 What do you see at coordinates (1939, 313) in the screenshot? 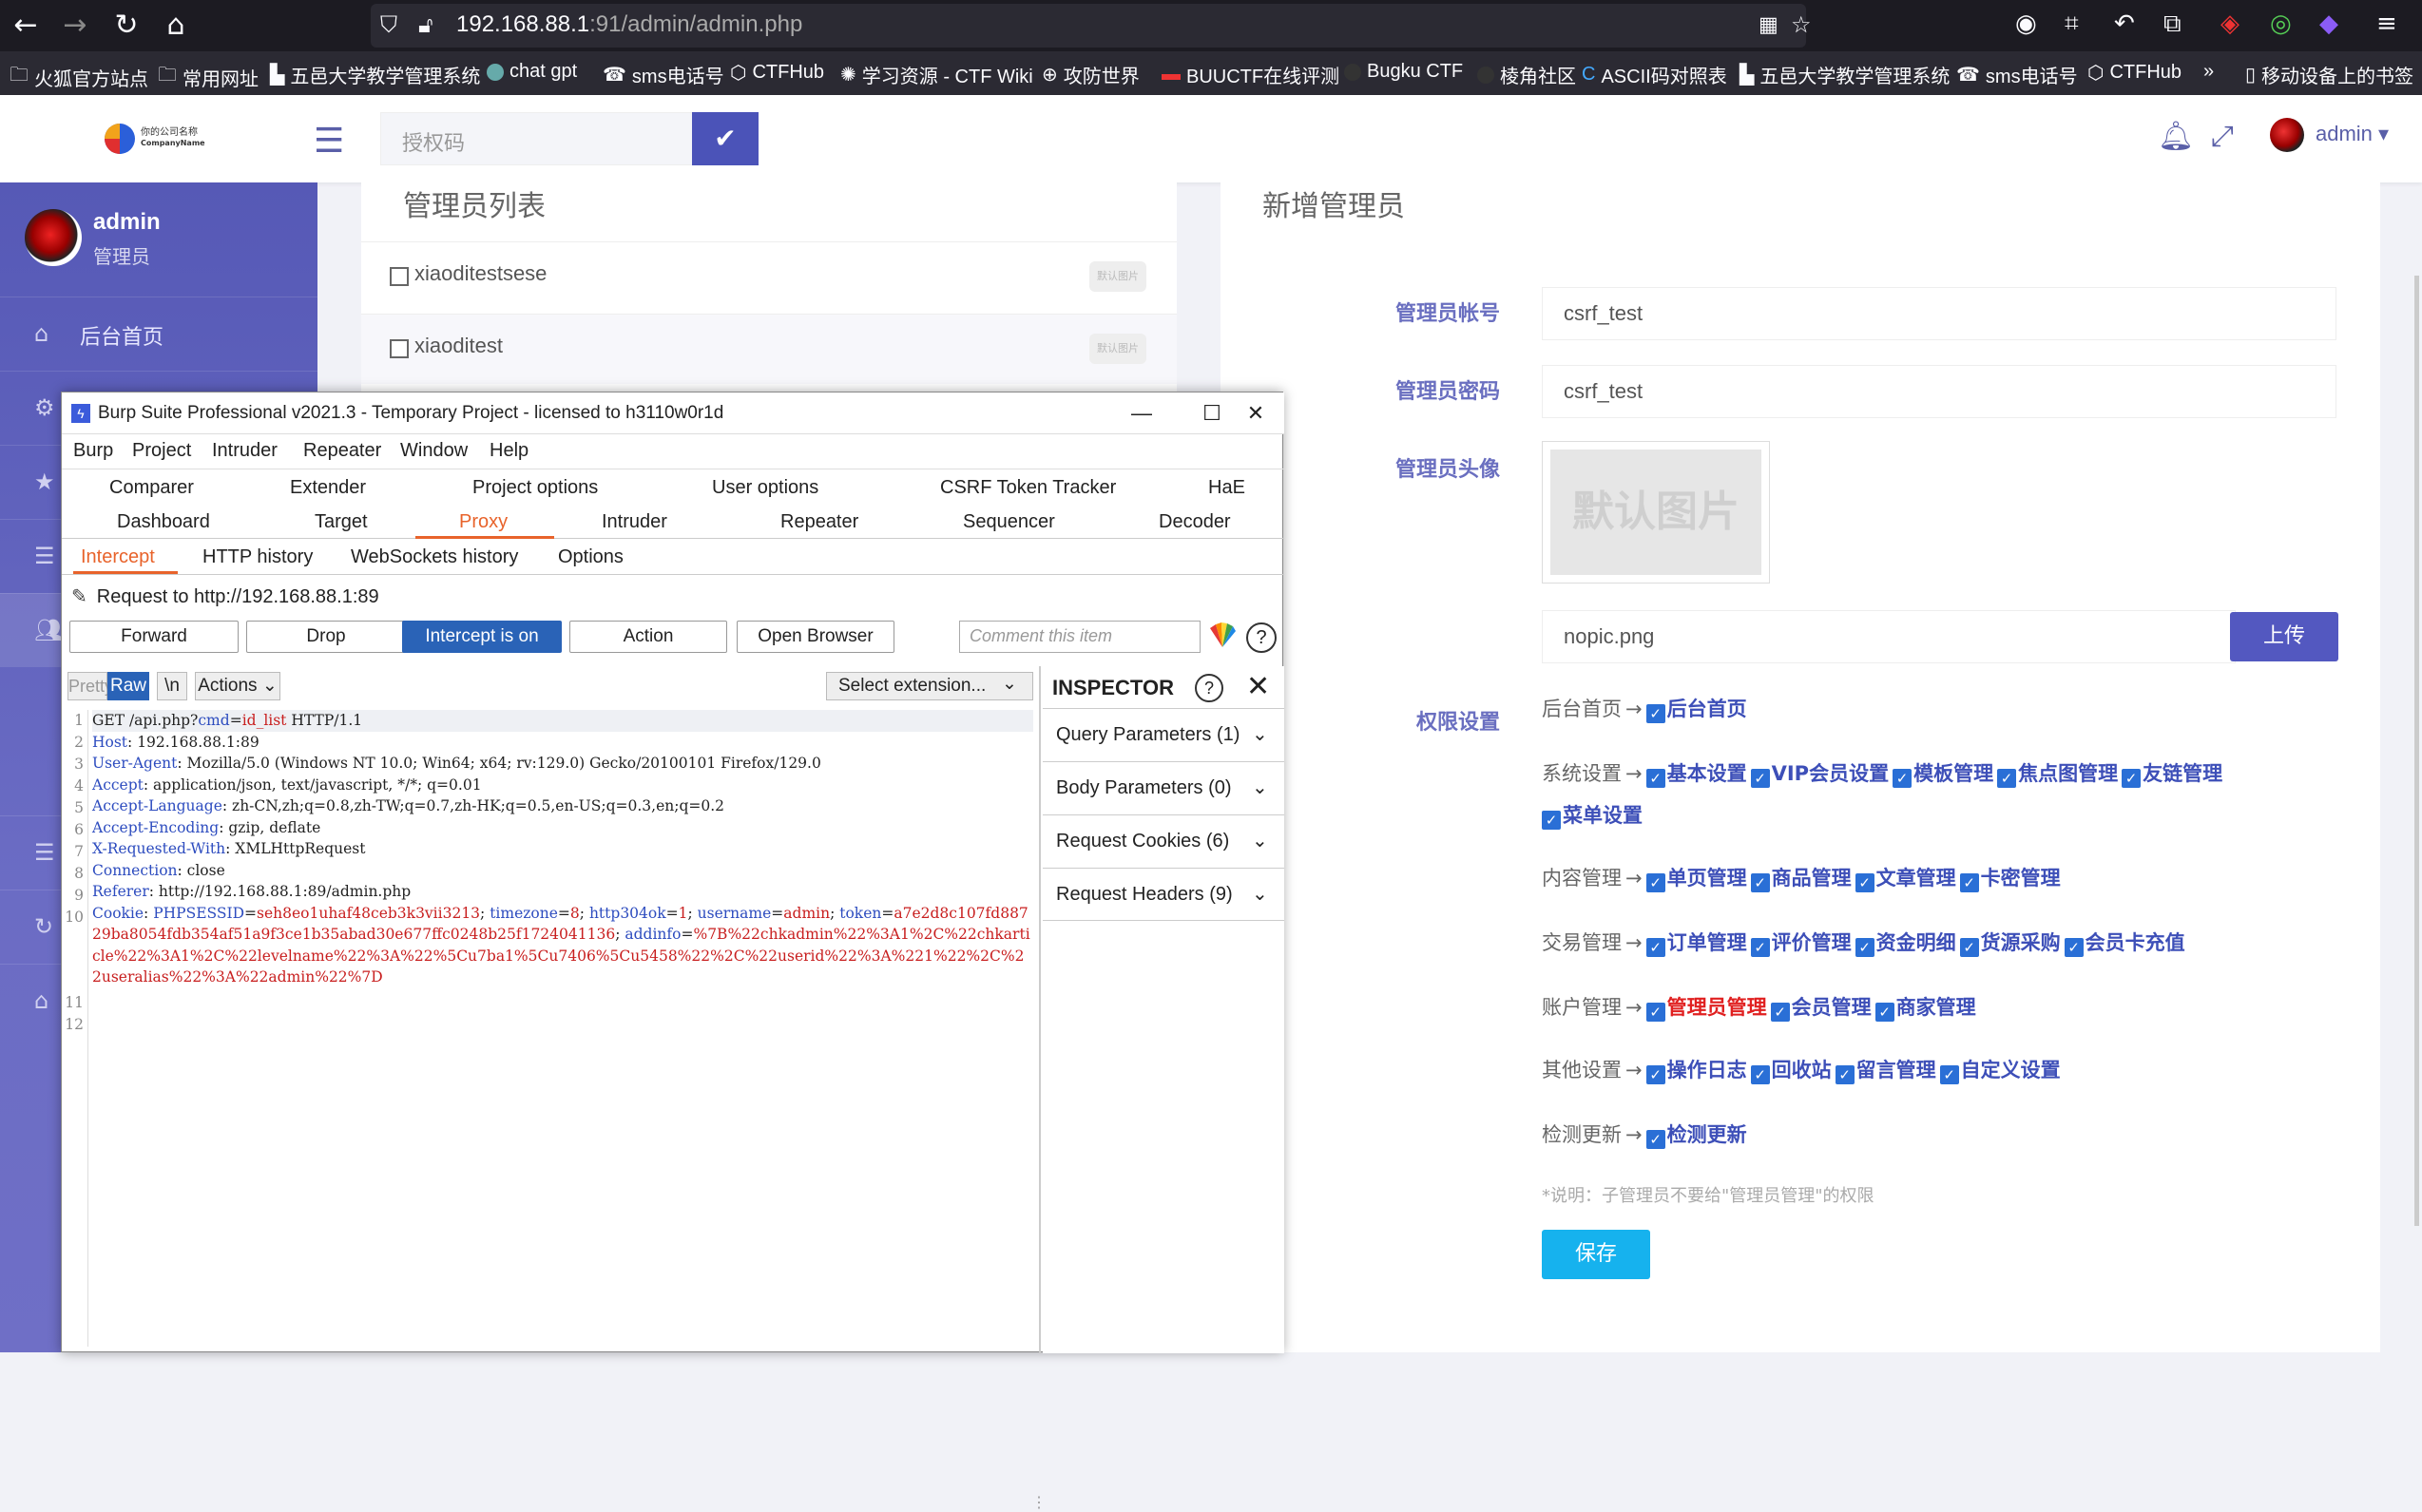
I see `account-field: csrf_test` at bounding box center [1939, 313].